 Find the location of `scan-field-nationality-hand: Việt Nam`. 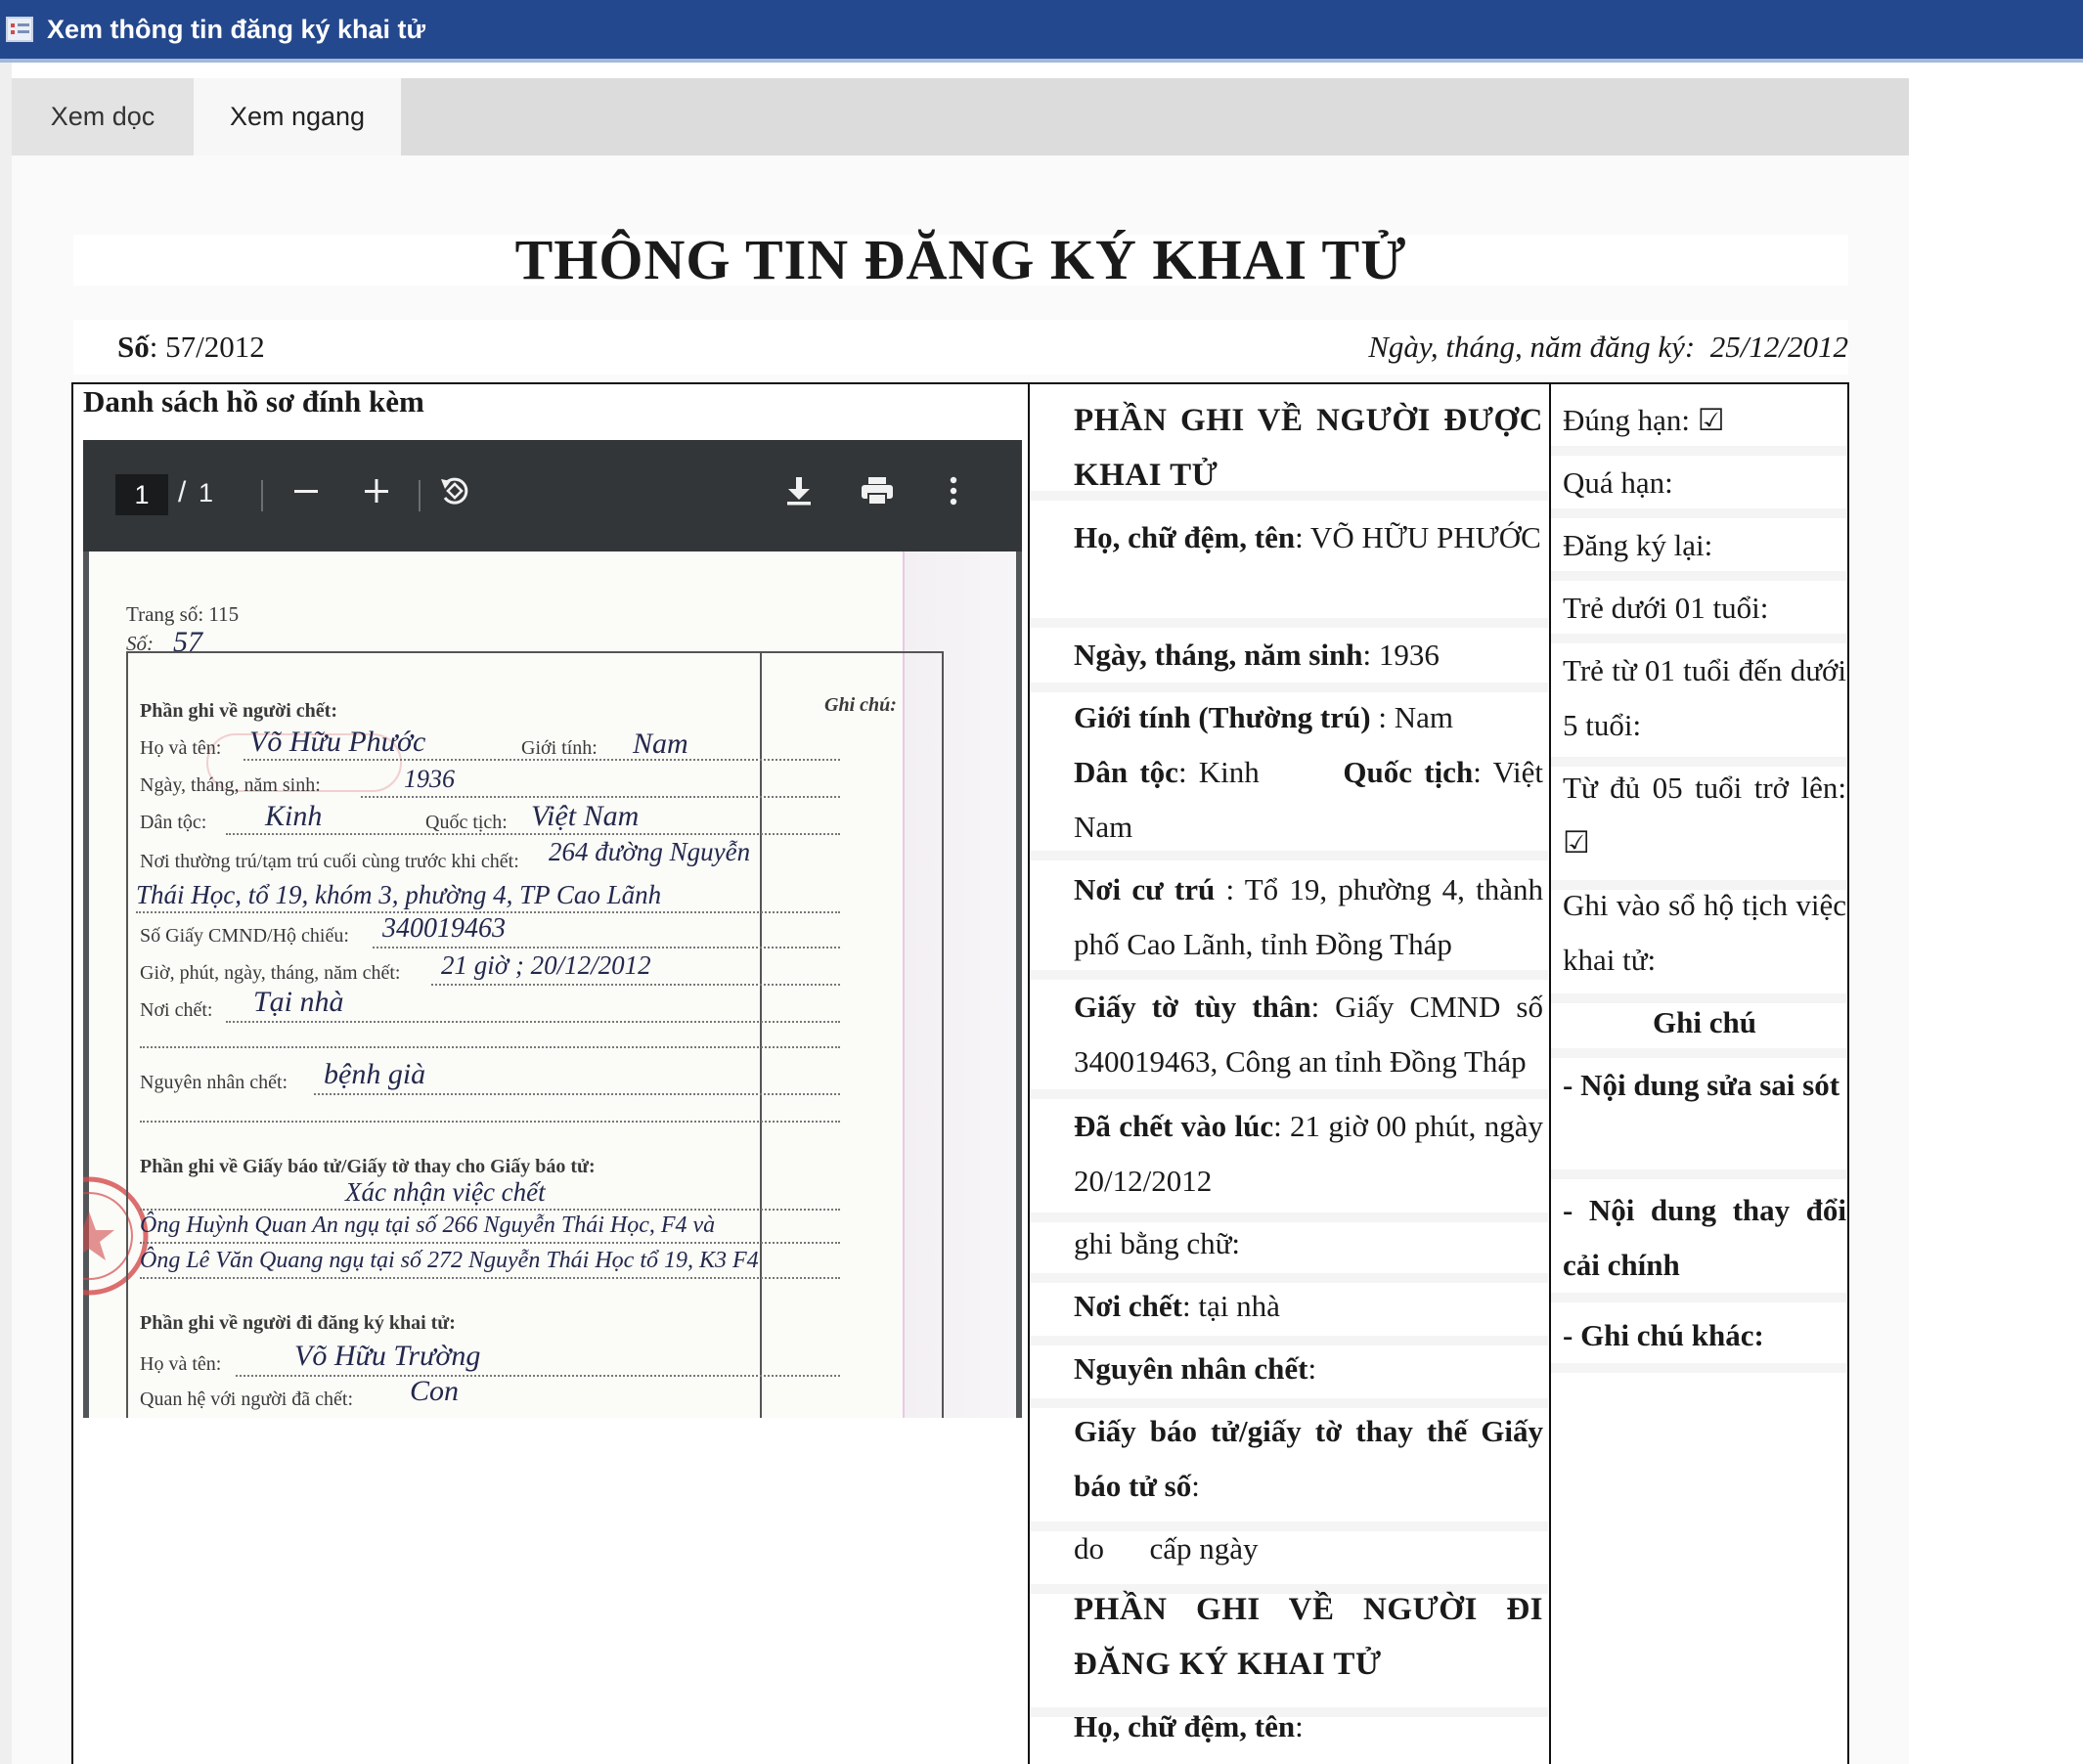

scan-field-nationality-hand: Việt Nam is located at coordinates (585, 816).